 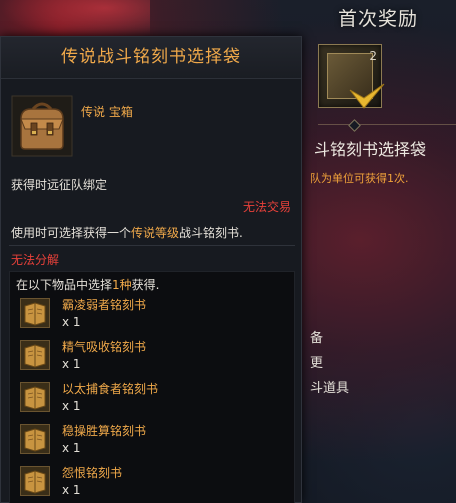 I want to click on choice-item: 稳操胜算铭刻书 x 1, so click(x=155, y=442).